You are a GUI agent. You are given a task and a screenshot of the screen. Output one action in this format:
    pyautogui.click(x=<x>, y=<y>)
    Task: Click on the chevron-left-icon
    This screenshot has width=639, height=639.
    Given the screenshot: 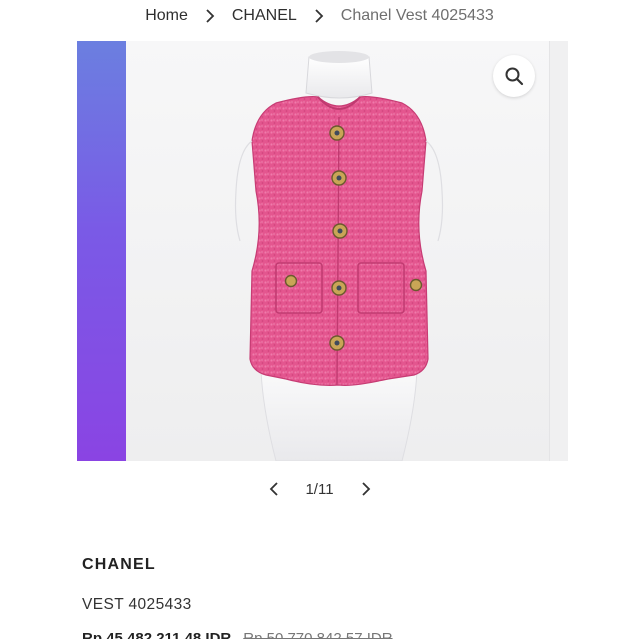 What is the action you would take?
    pyautogui.click(x=273, y=489)
    